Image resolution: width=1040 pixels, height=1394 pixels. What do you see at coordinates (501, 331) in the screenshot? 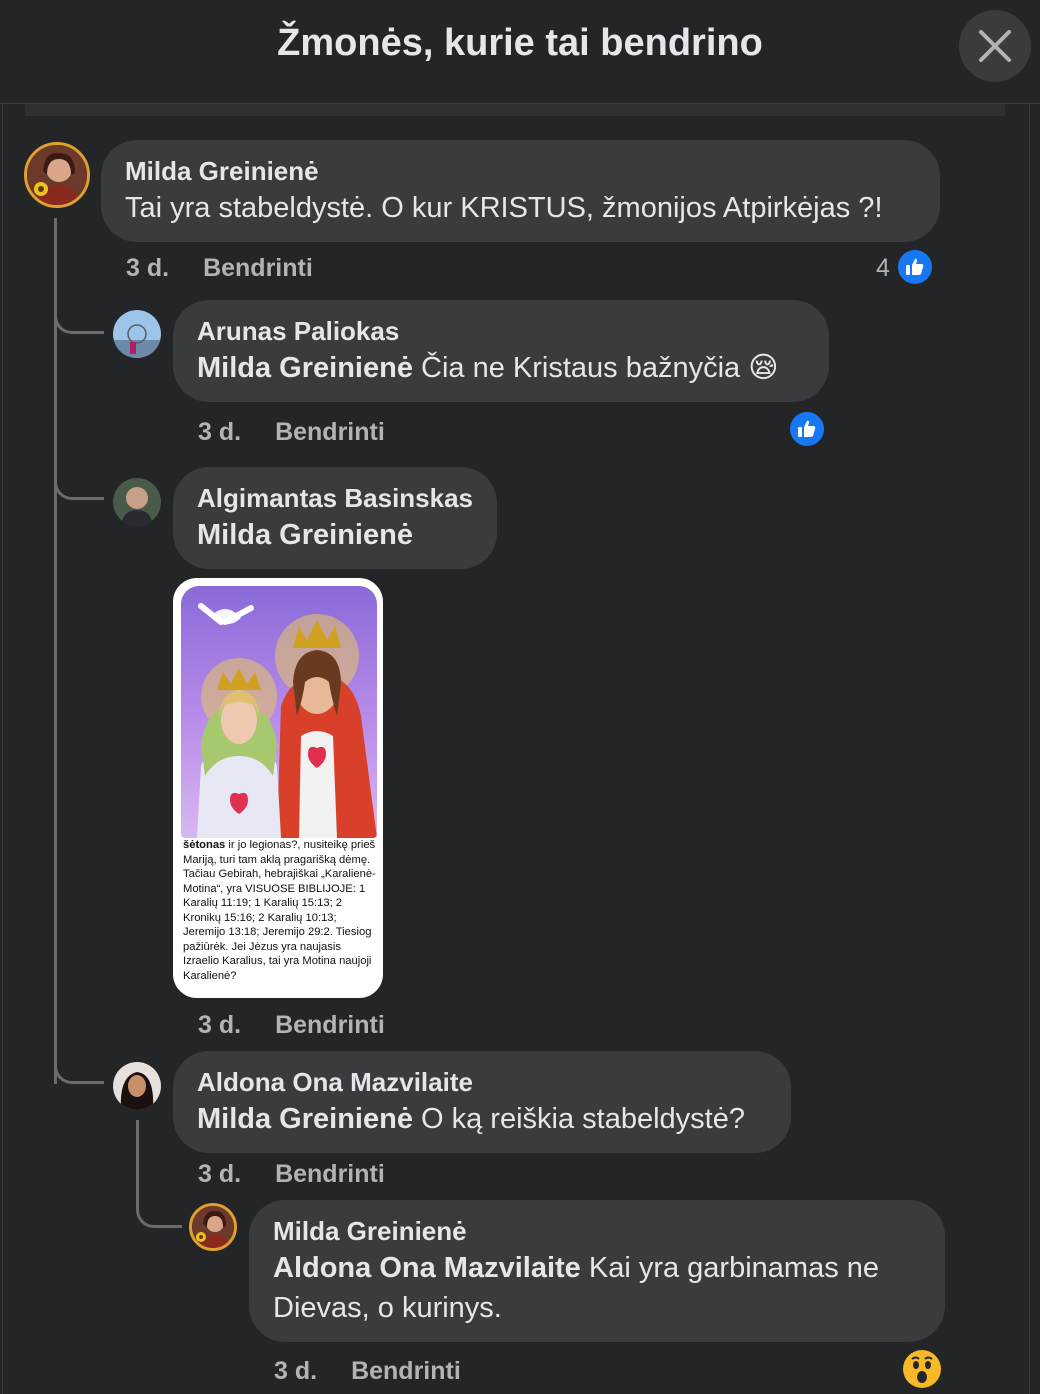
I see `comment-author: Arunas Paliokas` at bounding box center [501, 331].